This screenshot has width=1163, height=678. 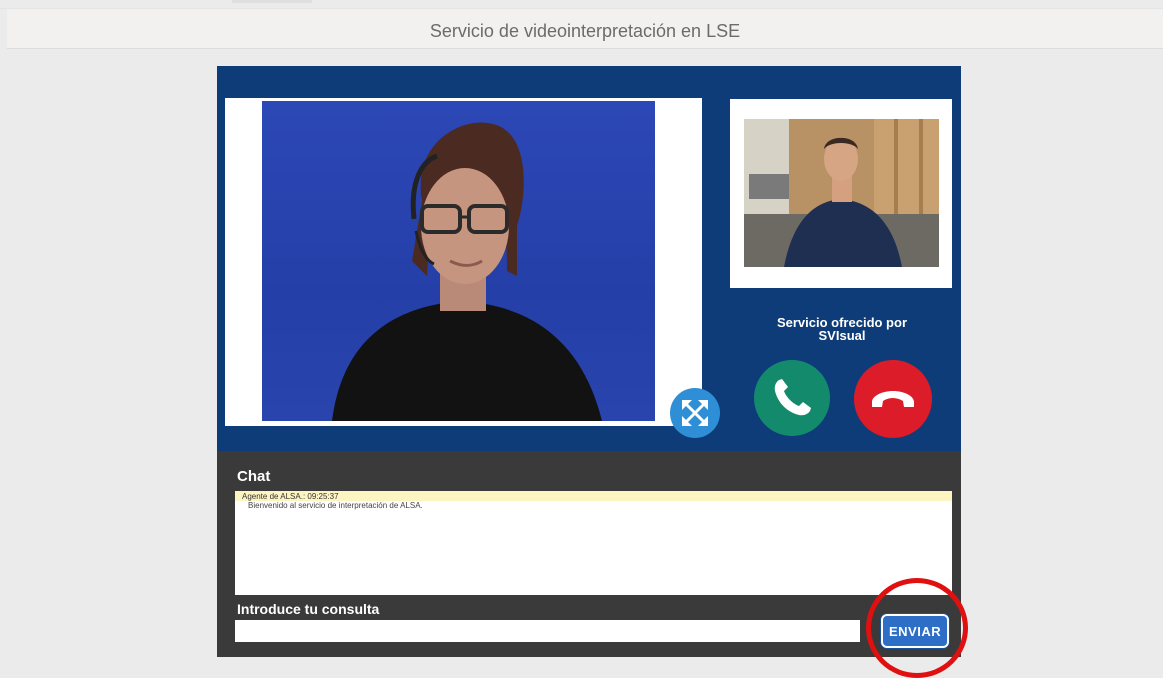 I want to click on call-button, so click(x=792, y=398).